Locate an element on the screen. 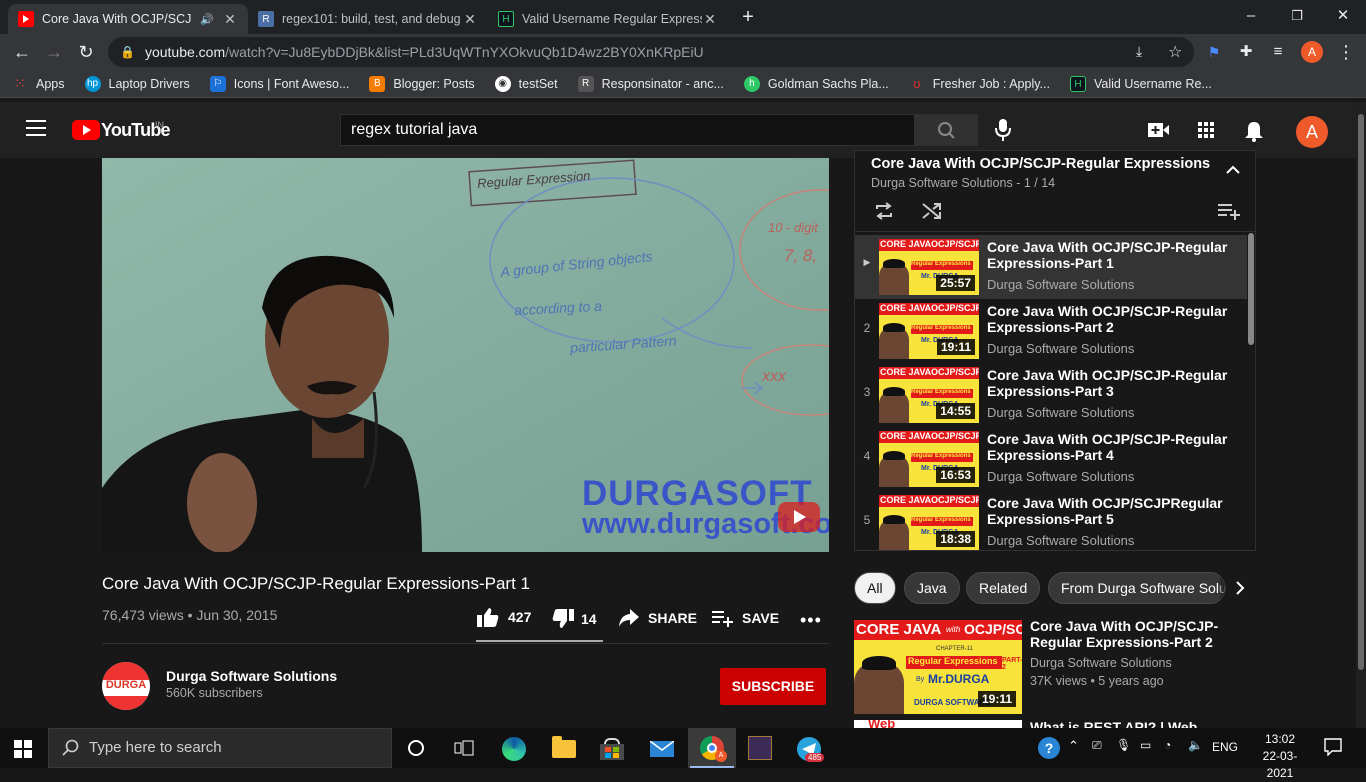 The width and height of the screenshot is (1366, 782). bookmark-laptop-drivers: hp Laptop Drivers is located at coordinates (137, 83).